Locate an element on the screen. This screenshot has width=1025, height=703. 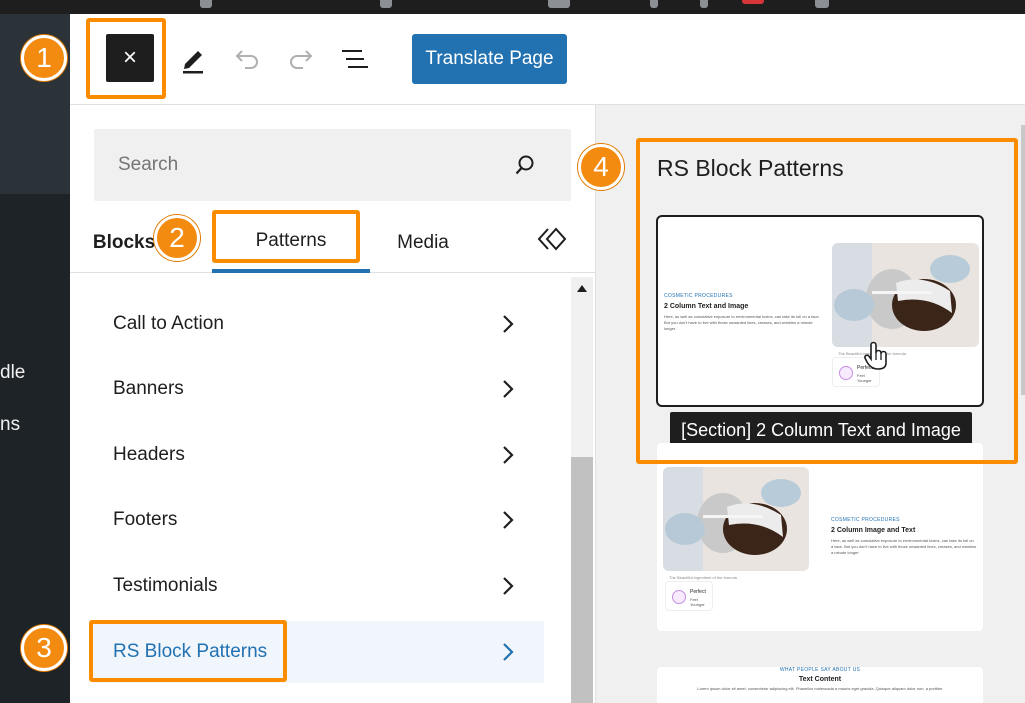
search-box is located at coordinates (332, 165).